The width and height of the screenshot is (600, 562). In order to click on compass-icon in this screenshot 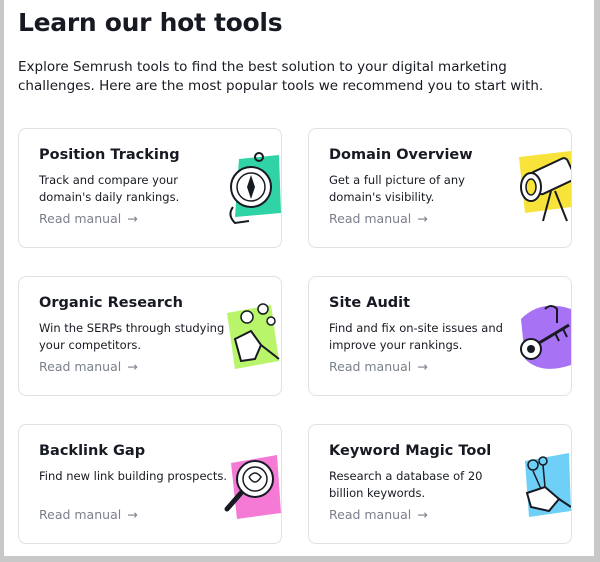, I will do `click(255, 188)`.